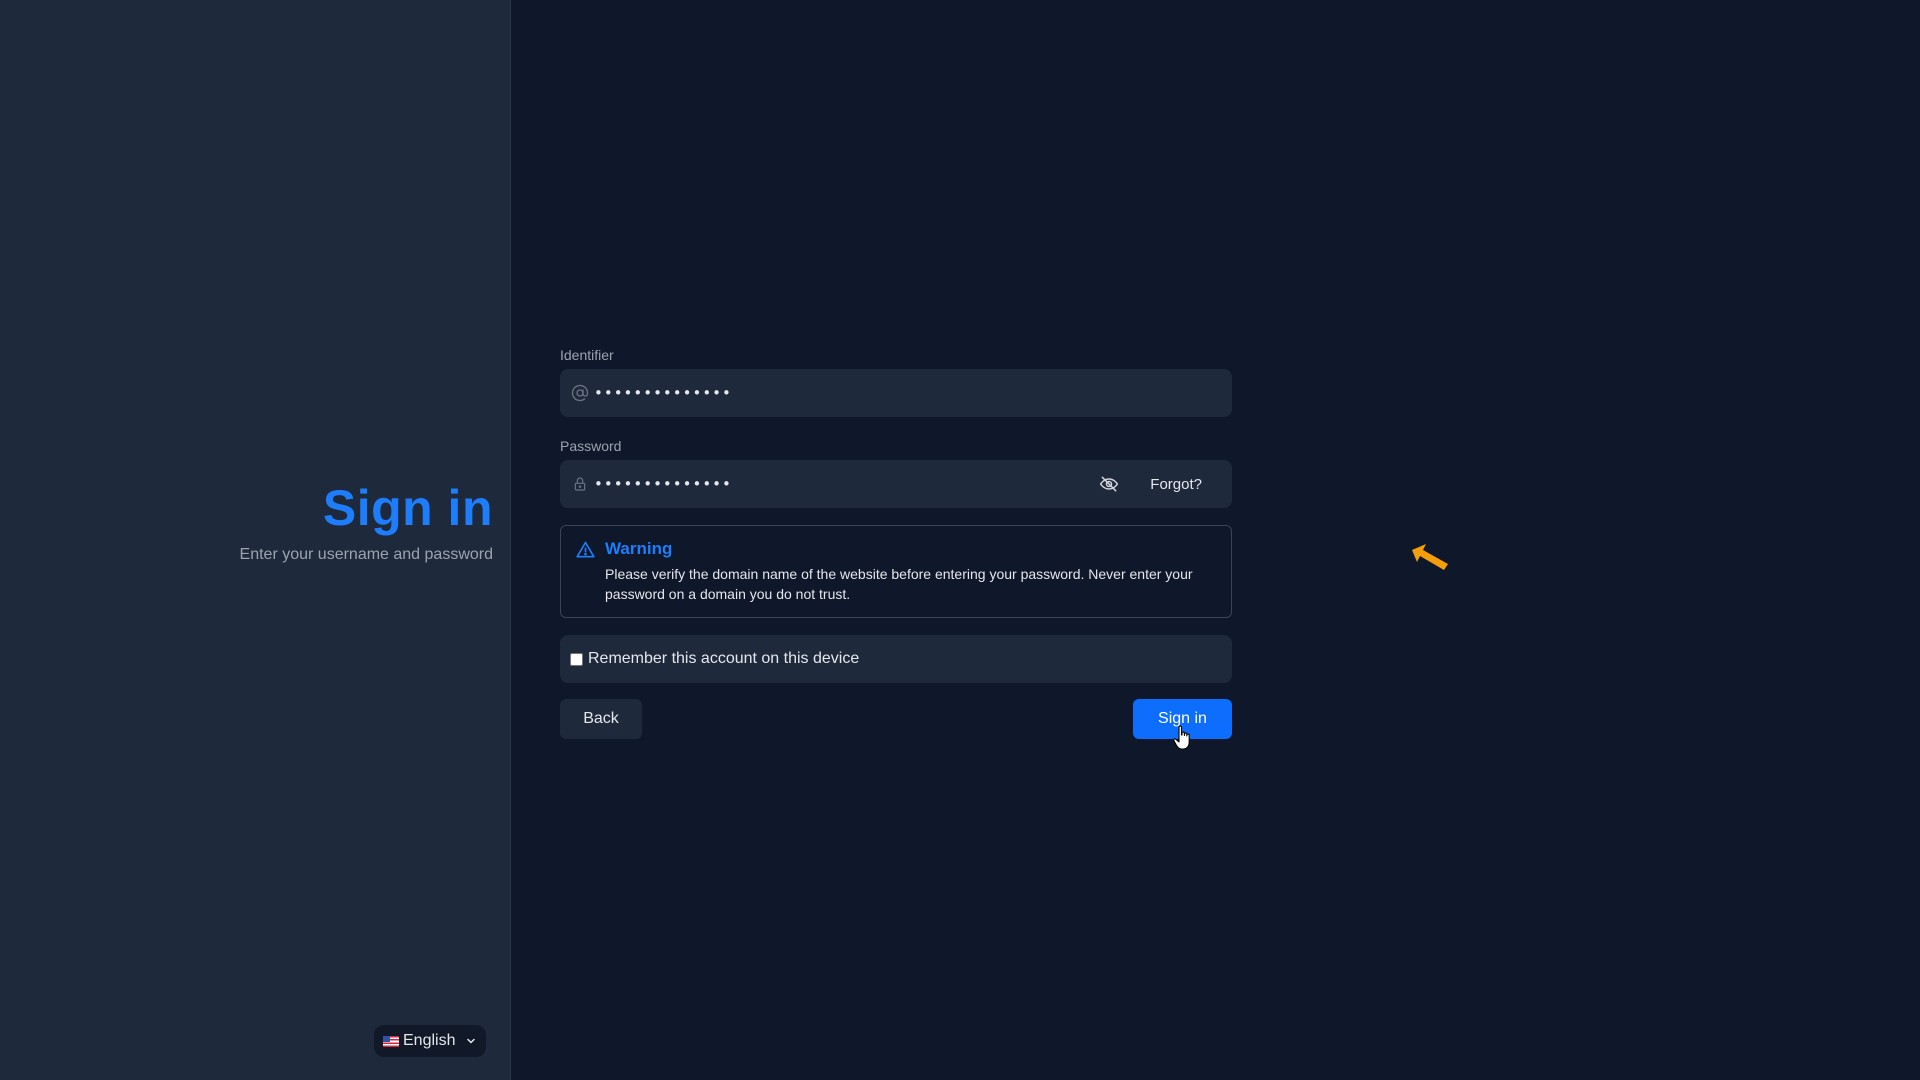 The width and height of the screenshot is (1920, 1080). What do you see at coordinates (1109, 484) in the screenshot?
I see `eye-off-icon` at bounding box center [1109, 484].